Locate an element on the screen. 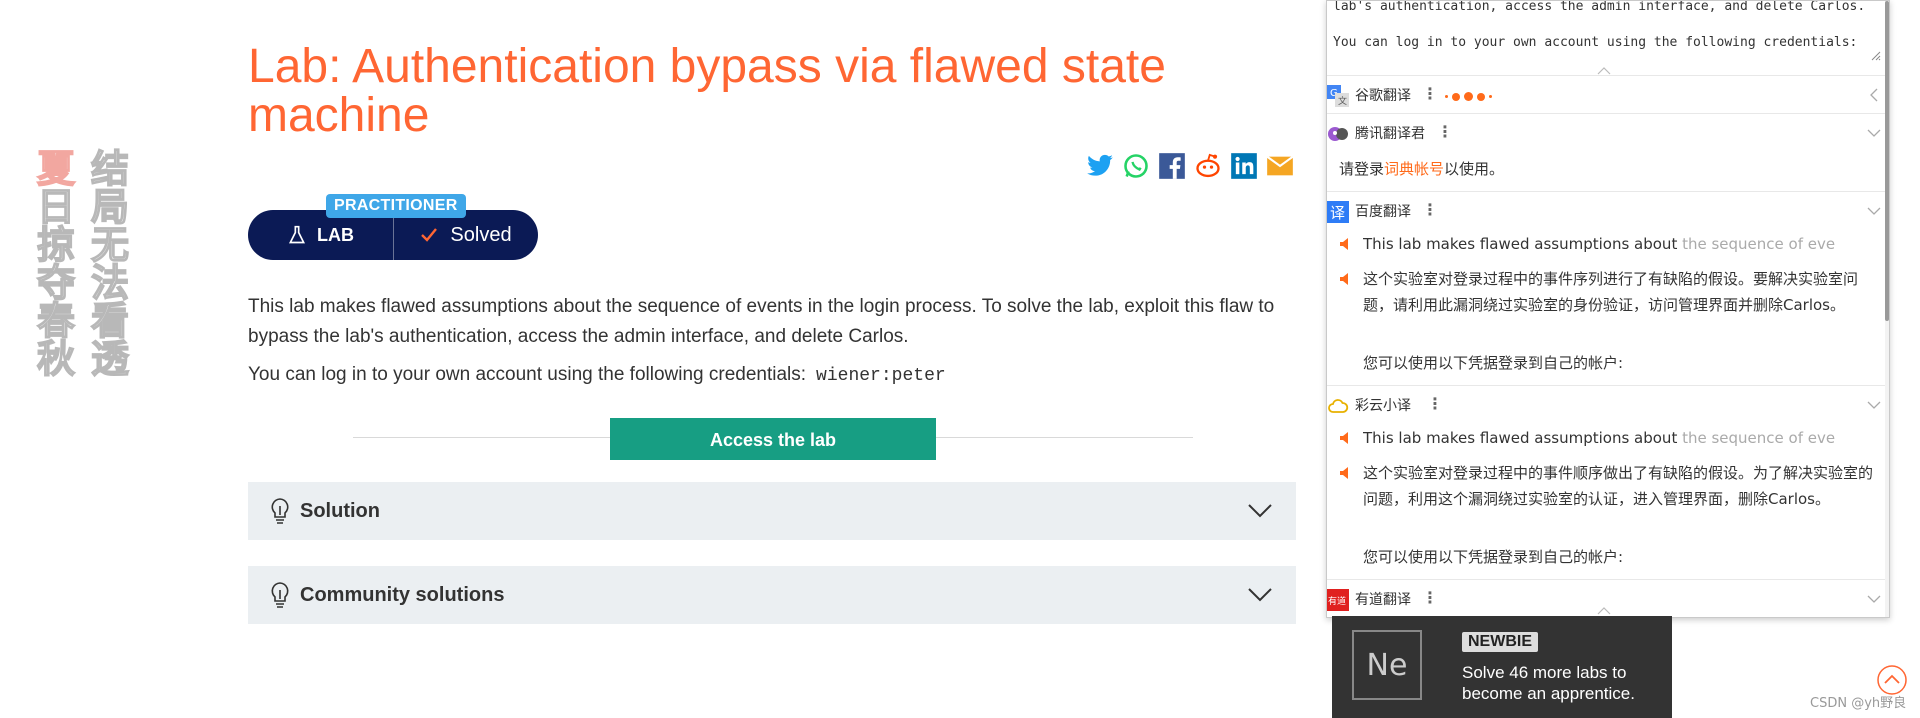  access-lab-button: Access the lab is located at coordinates (773, 439).